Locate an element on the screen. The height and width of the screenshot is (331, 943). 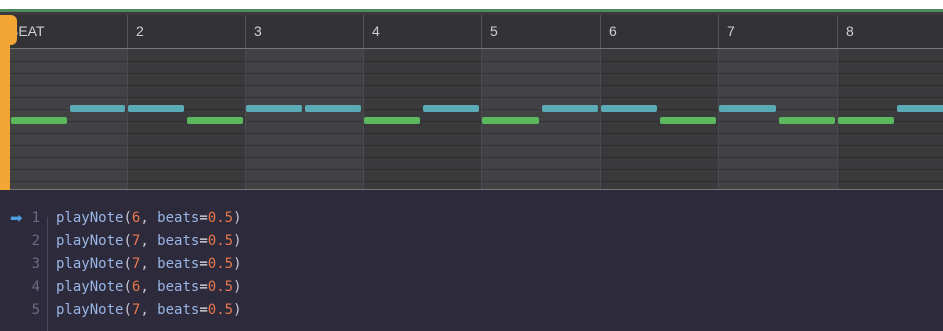
code-line: 3 playNote(7, beats=0.5) is located at coordinates (471, 264).